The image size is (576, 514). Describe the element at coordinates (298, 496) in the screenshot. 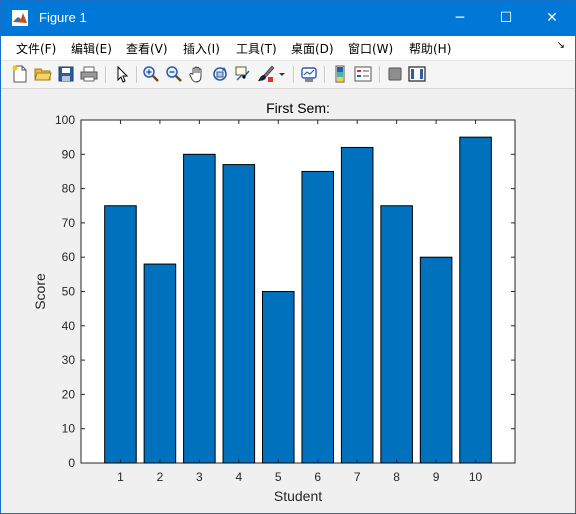

I see `x-axis-label: Student` at that location.